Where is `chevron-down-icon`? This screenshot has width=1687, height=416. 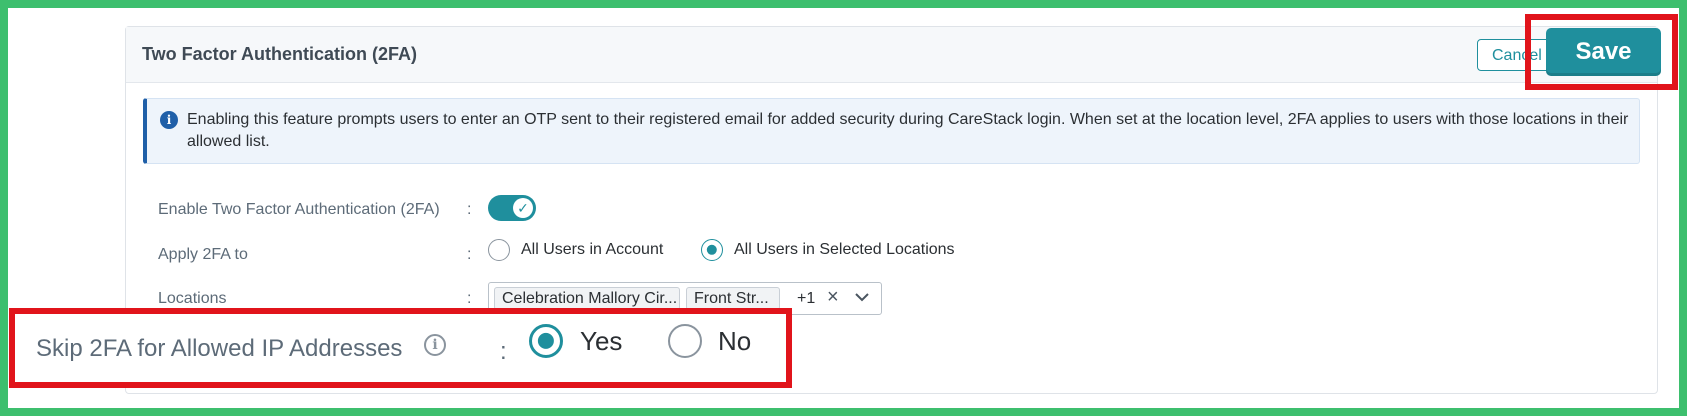
chevron-down-icon is located at coordinates (862, 297).